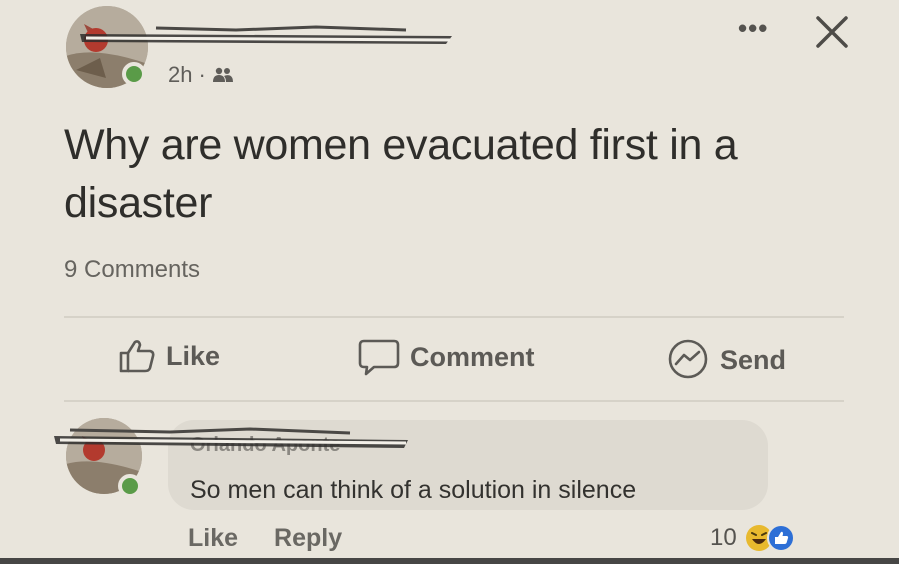 This screenshot has width=899, height=564. What do you see at coordinates (379, 357) in the screenshot?
I see `comment-bubble-icon` at bounding box center [379, 357].